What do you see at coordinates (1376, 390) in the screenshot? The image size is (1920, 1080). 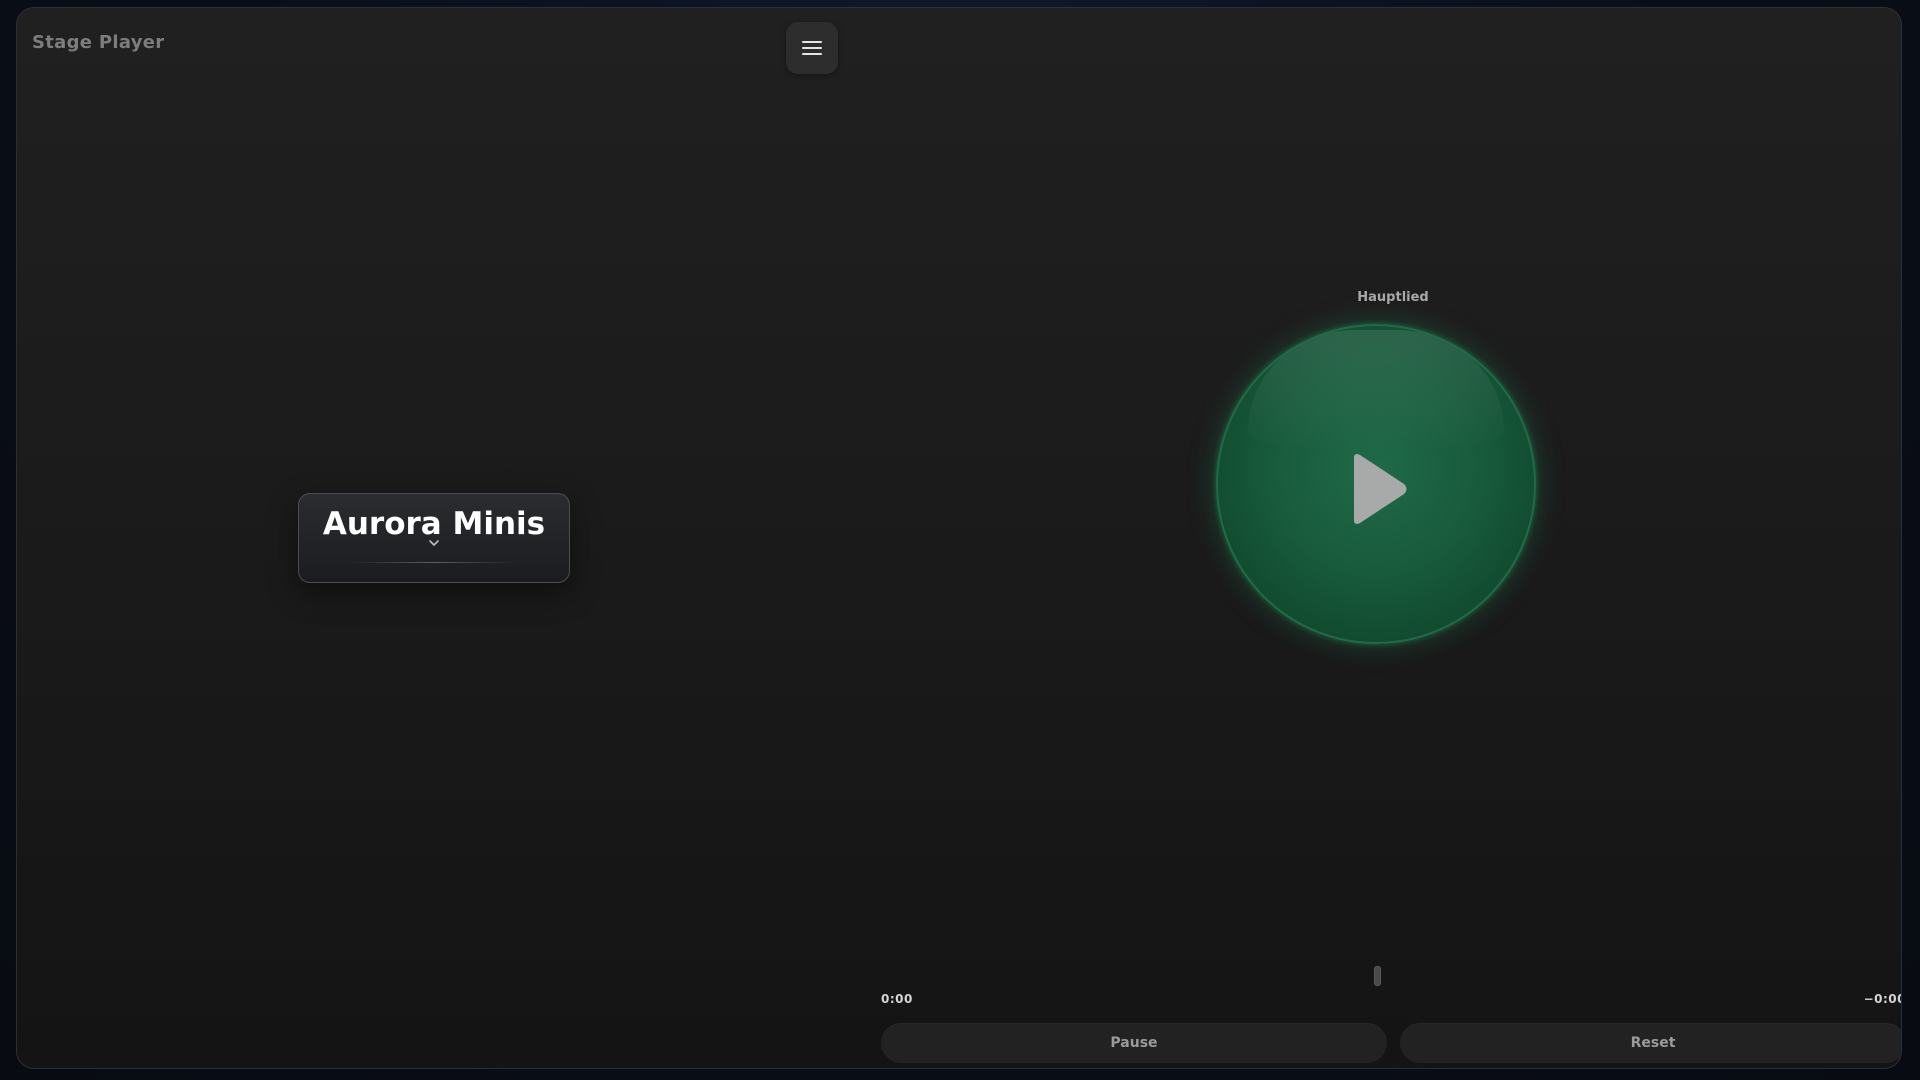 I see `play-button-sheen` at bounding box center [1376, 390].